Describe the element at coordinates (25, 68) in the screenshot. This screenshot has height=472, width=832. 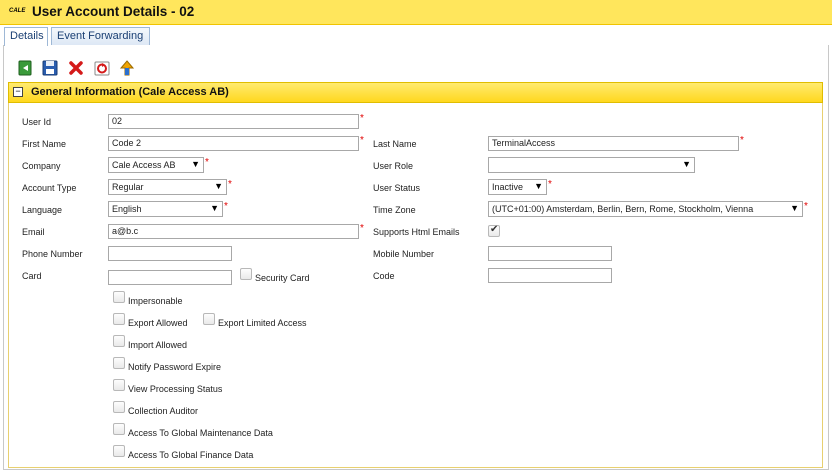
I see `back-icon` at that location.